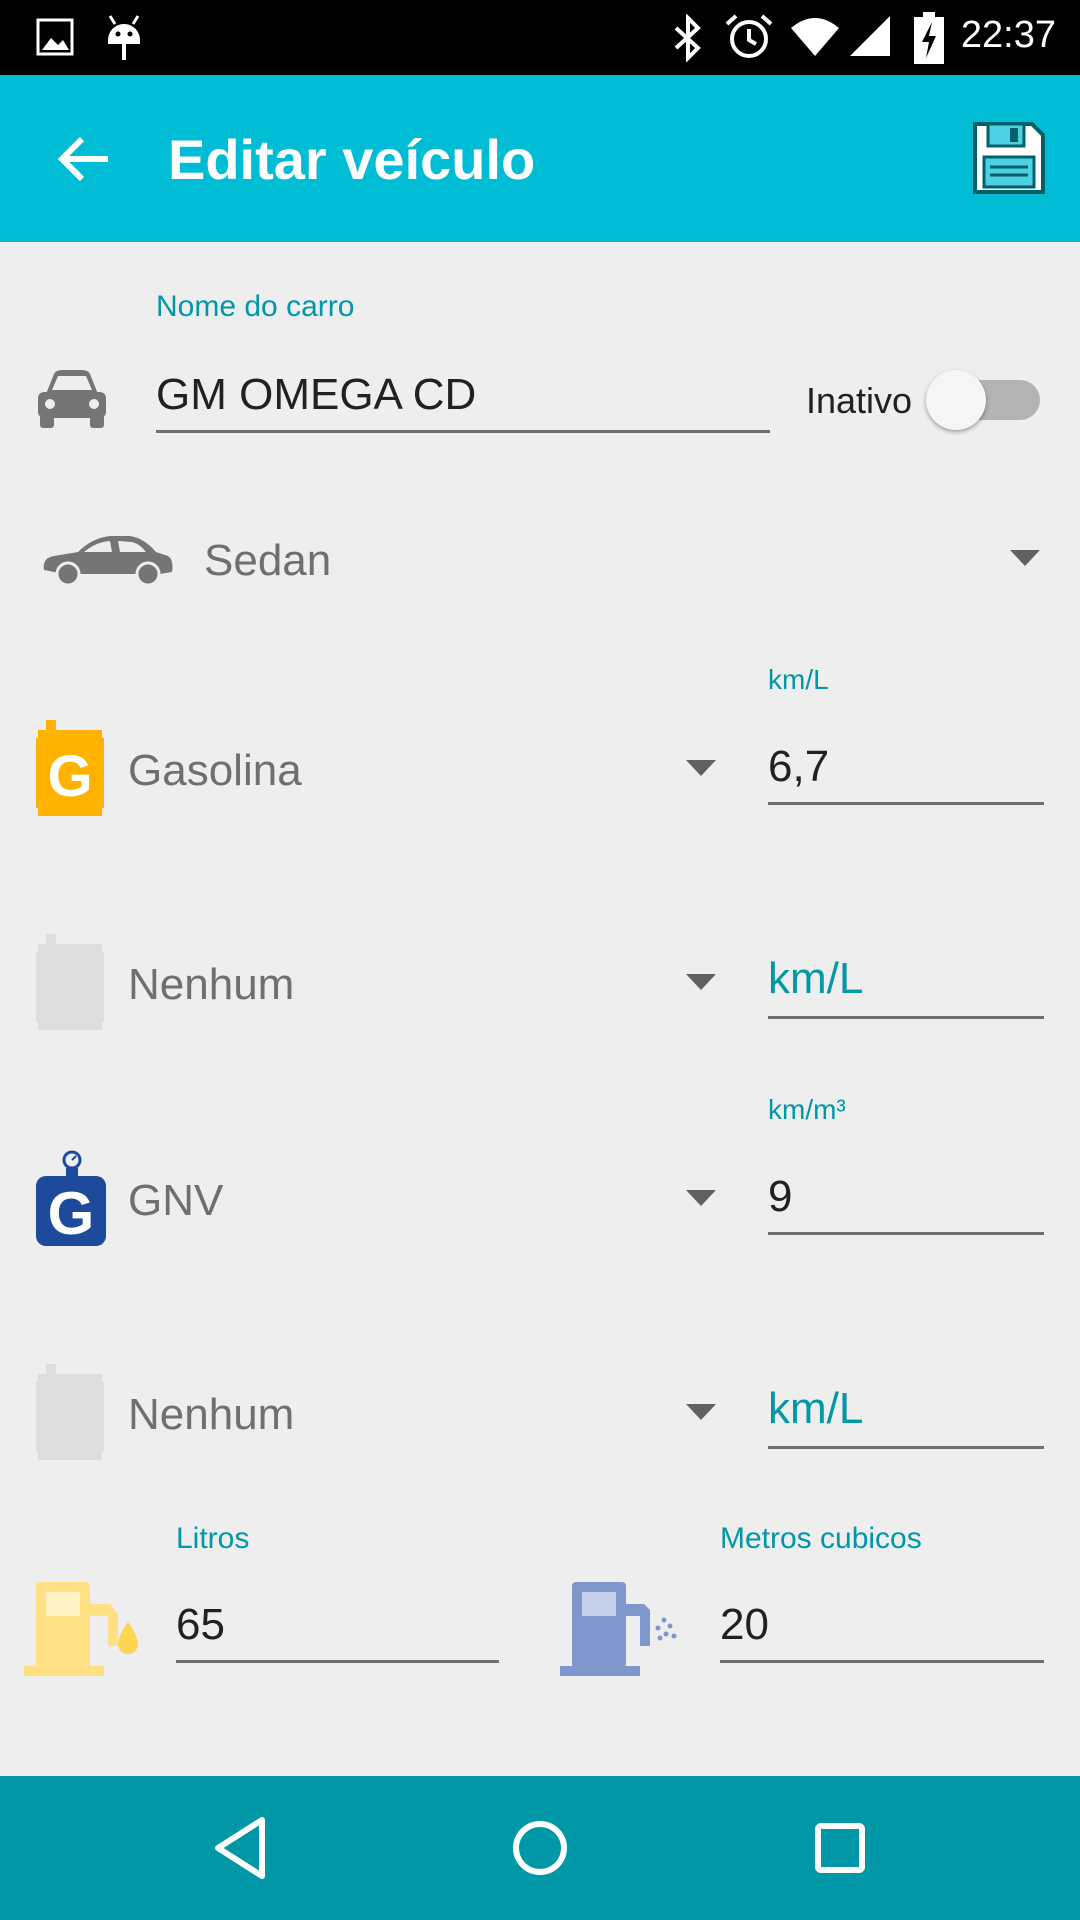 The image size is (1080, 1920). I want to click on sedan-icon, so click(108, 561).